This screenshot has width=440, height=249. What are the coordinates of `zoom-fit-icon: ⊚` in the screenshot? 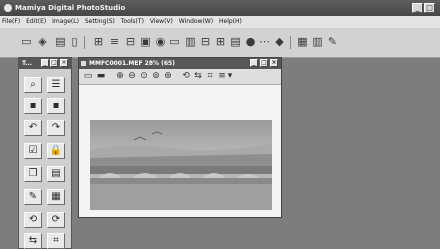 It's located at (156, 76).